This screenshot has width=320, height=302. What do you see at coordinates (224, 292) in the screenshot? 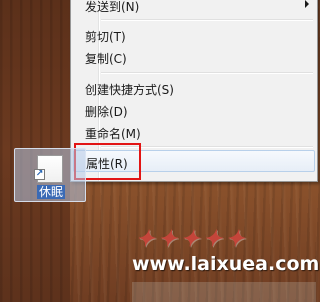
I see `watermark-band` at bounding box center [224, 292].